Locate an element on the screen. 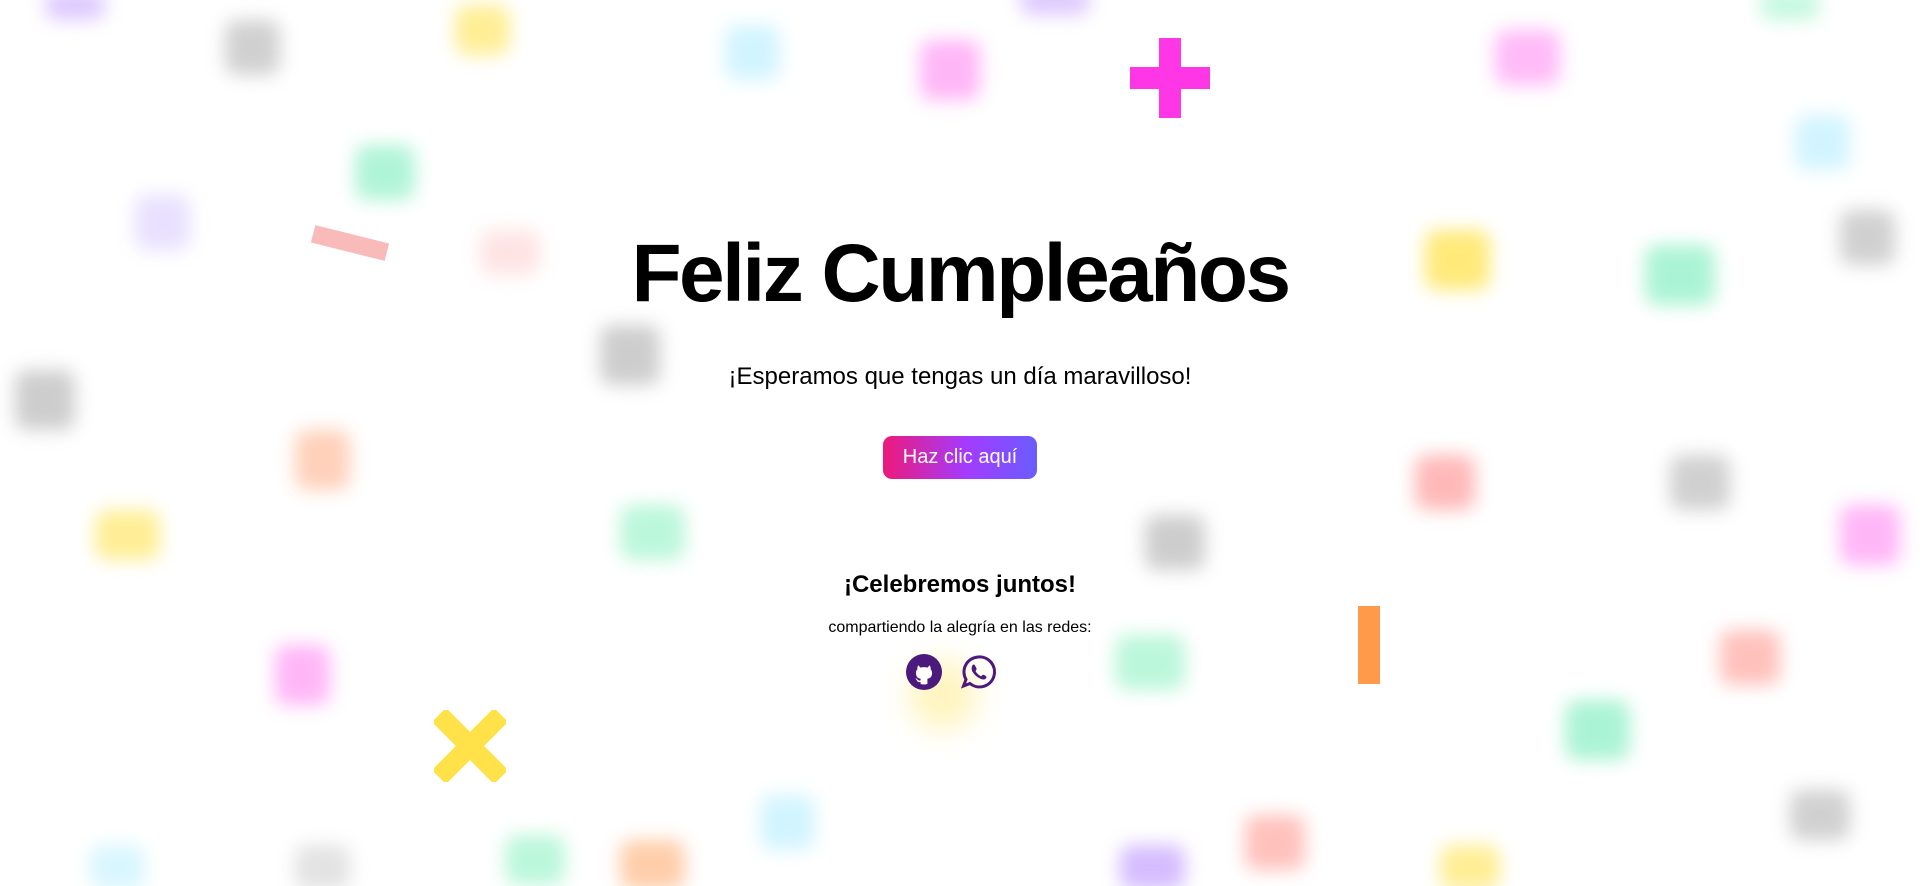 This screenshot has height=886, width=1920. github-link is located at coordinates (924, 672).